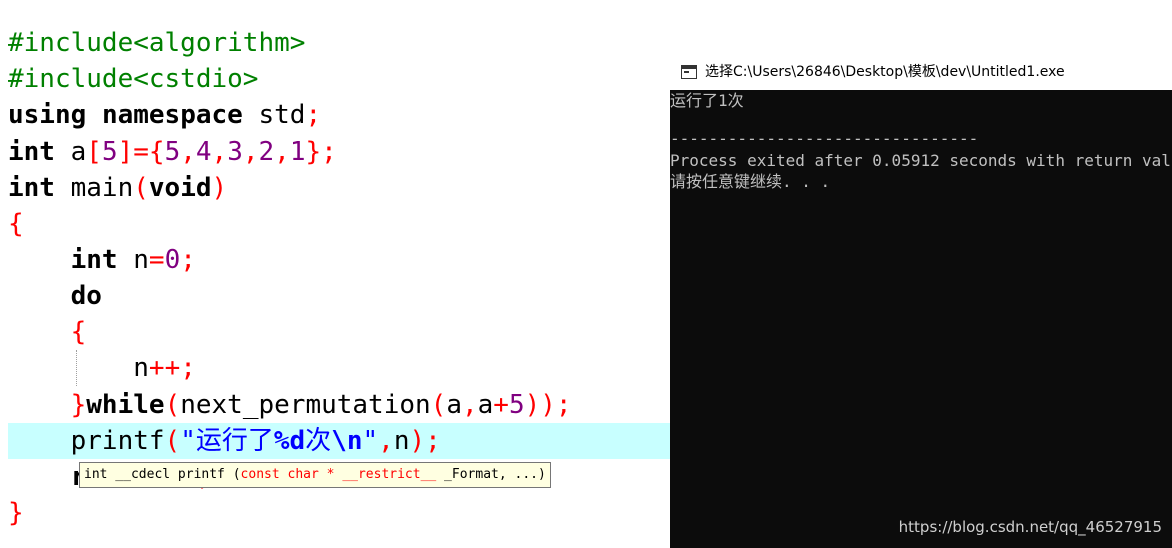  I want to click on code-line-4: int a[5]={5,4,3,2,1};, so click(172, 152).